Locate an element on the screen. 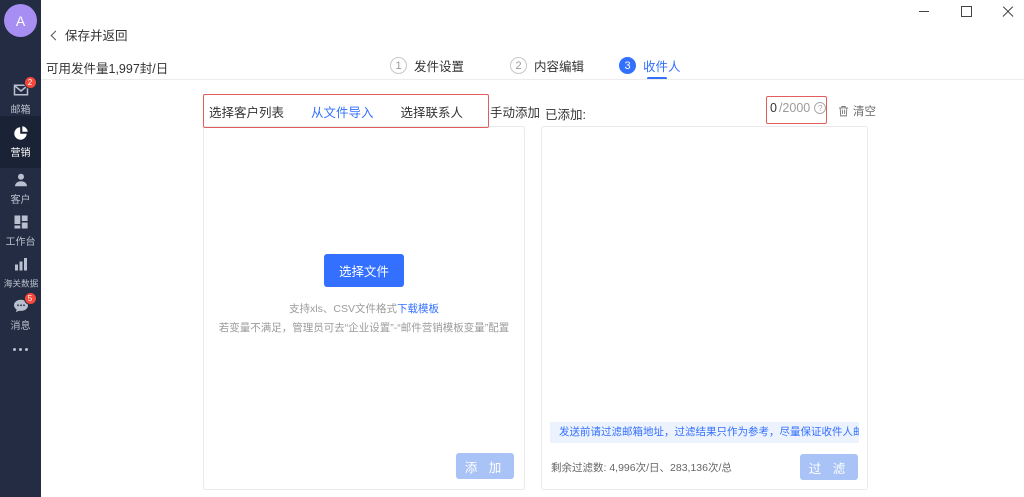 Image resolution: width=1024 pixels, height=497 pixels. sidebar-item-label: 营销 is located at coordinates (20, 153).